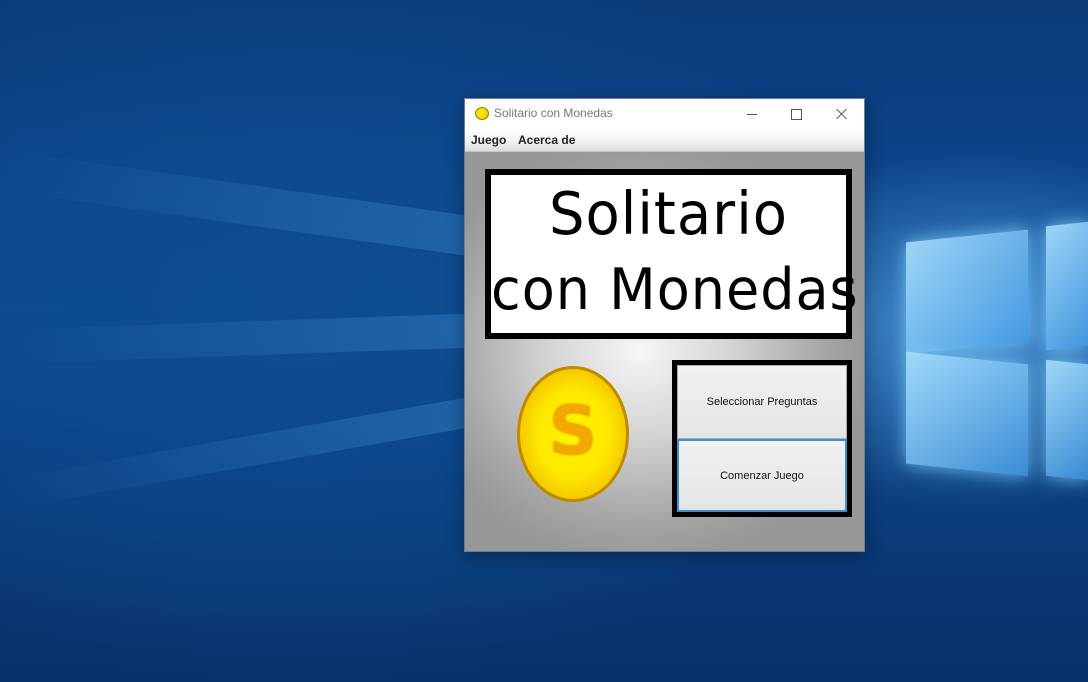 The height and width of the screenshot is (682, 1088). Describe the element at coordinates (482, 113) in the screenshot. I see `coin-app-icon` at that location.